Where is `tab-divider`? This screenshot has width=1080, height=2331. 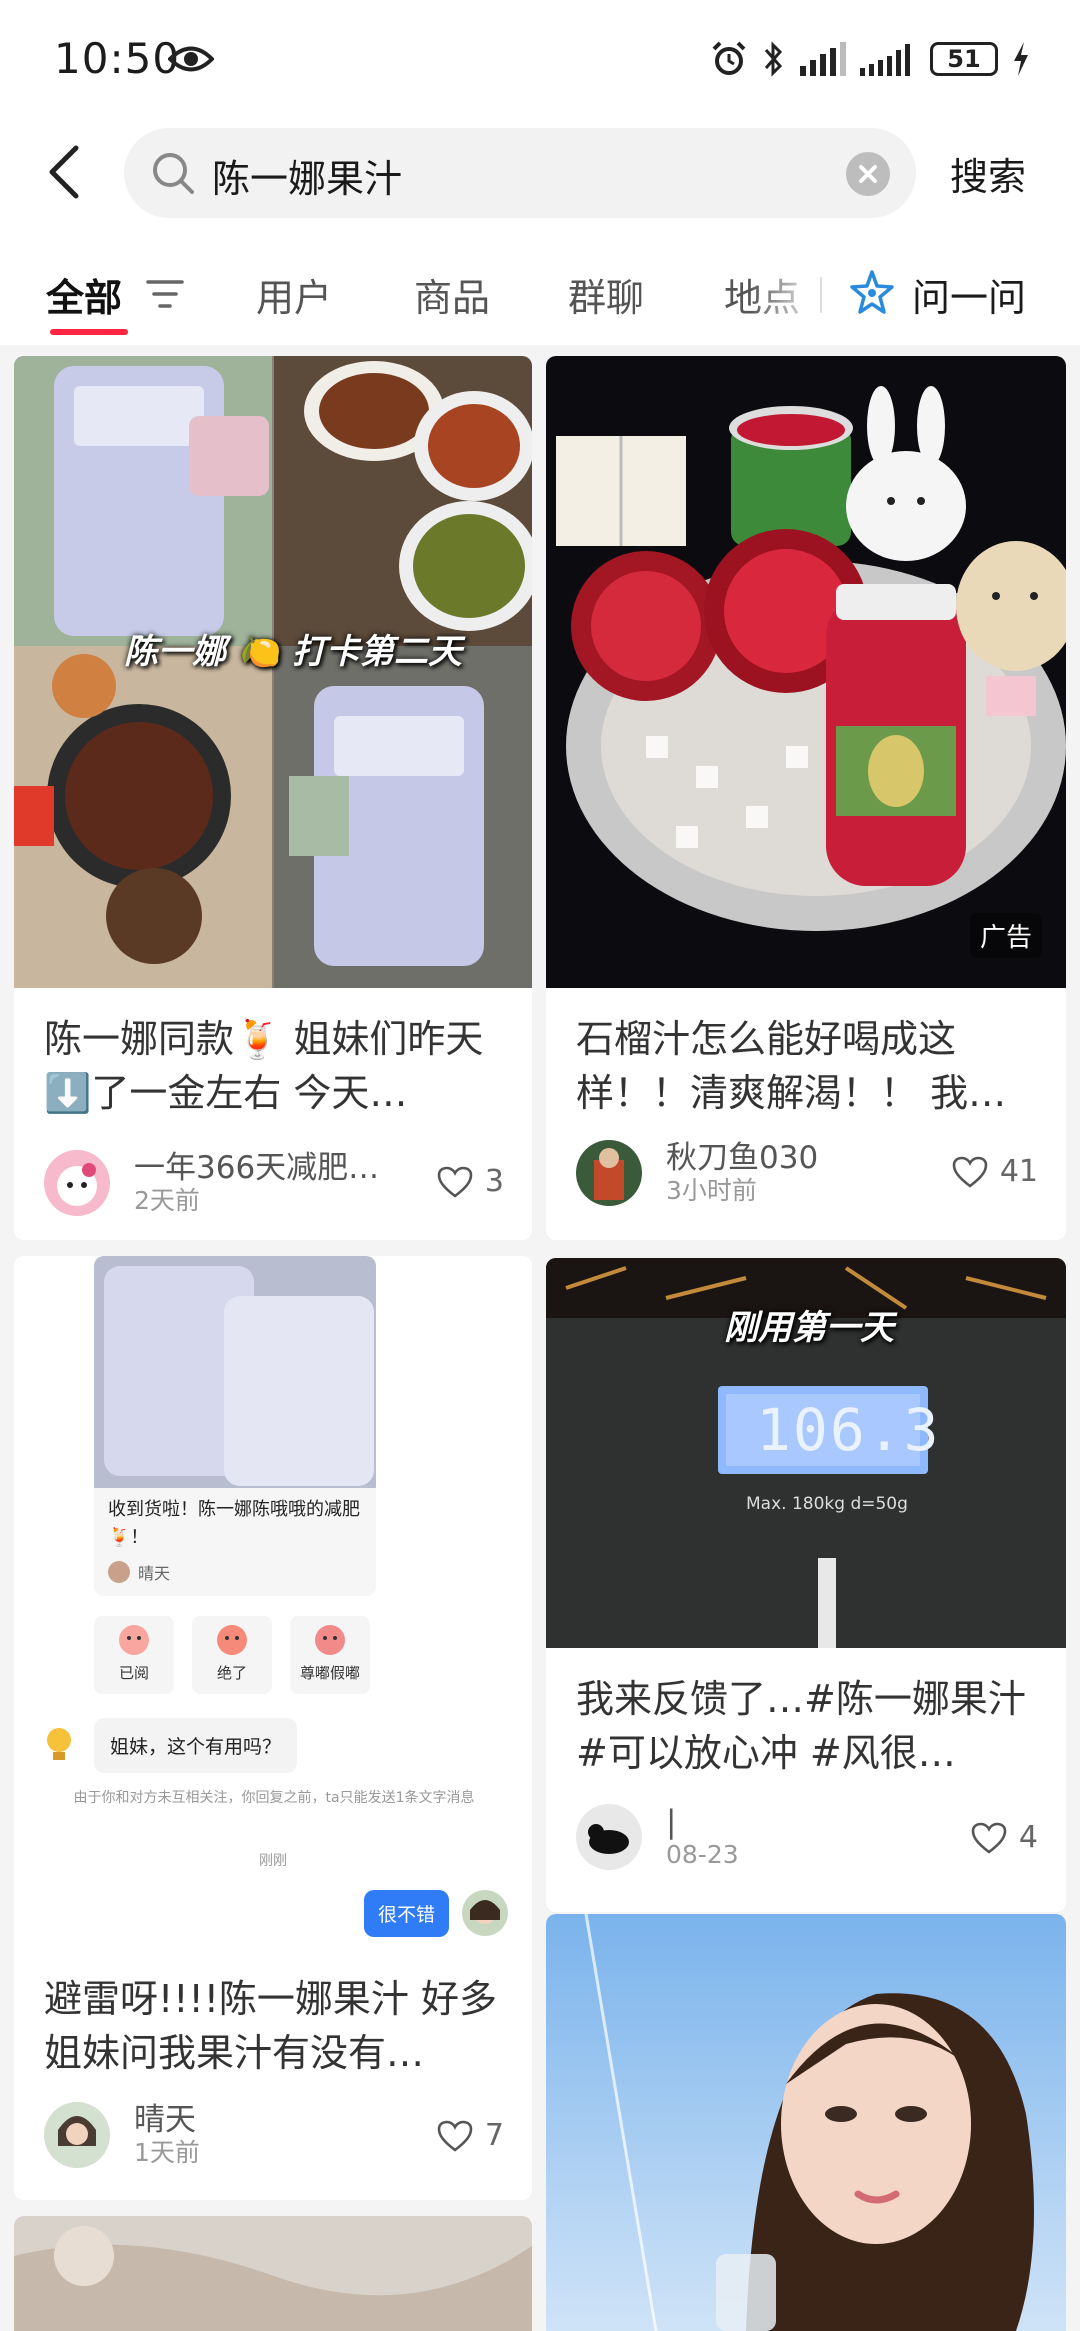 tab-divider is located at coordinates (821, 295).